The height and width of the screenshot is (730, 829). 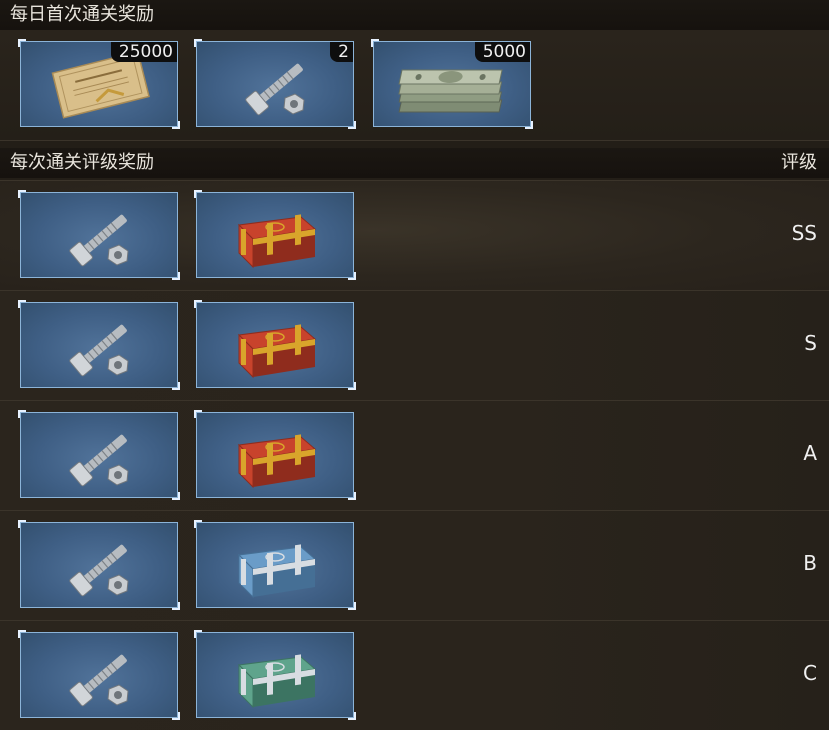 I want to click on reward-slot-certificate: 25000, so click(x=99, y=84).